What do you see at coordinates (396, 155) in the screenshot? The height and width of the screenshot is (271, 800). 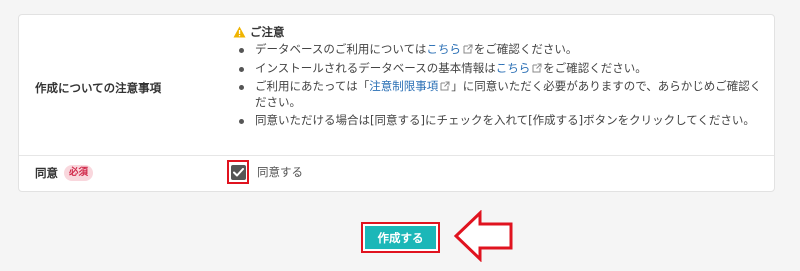 I see `row-divider` at bounding box center [396, 155].